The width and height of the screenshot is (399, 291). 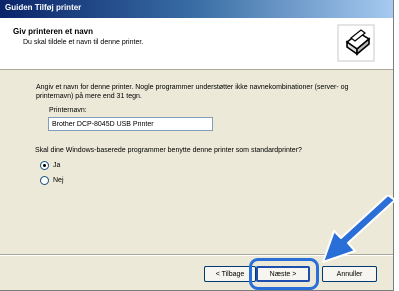 What do you see at coordinates (130, 124) in the screenshot?
I see `printer-name-input` at bounding box center [130, 124].